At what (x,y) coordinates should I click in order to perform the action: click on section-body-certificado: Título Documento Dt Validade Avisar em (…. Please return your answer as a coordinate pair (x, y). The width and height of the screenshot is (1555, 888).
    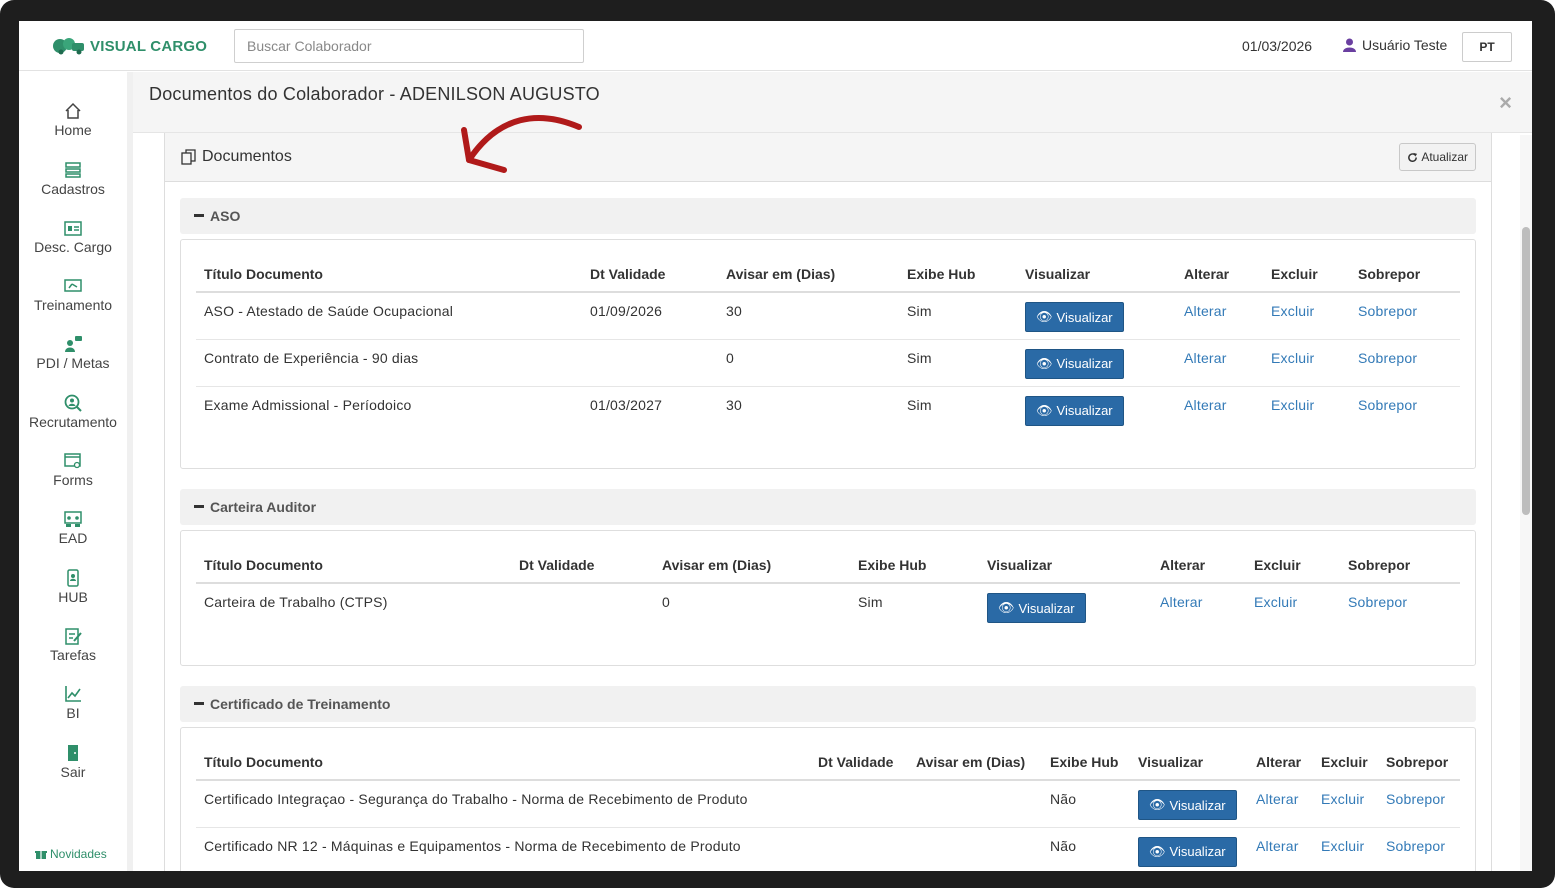
    Looking at the image, I should click on (828, 799).